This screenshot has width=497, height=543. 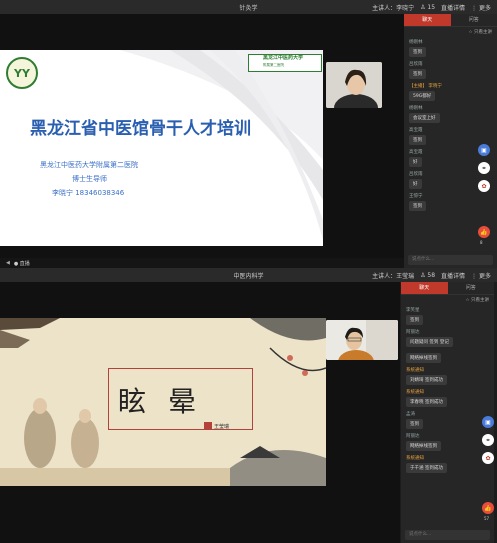 What do you see at coordinates (428, 7) in the screenshot?
I see `top-viewer-count: ♙ 15` at bounding box center [428, 7].